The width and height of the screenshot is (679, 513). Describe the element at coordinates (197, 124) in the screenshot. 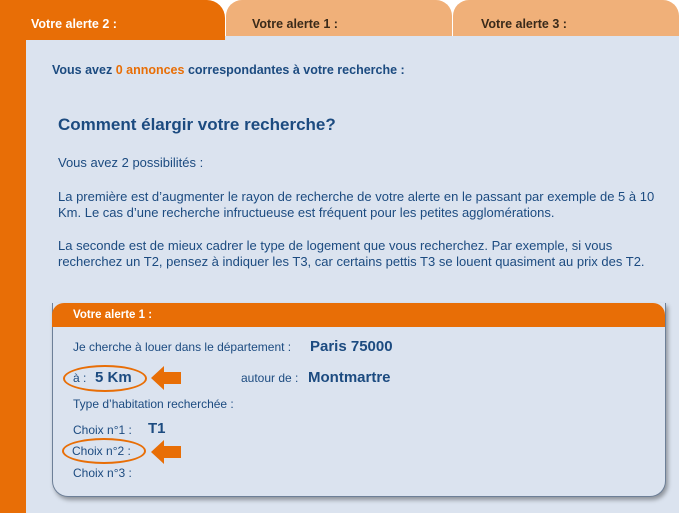

I see `help-heading: Comment élargir votre recherche?` at that location.